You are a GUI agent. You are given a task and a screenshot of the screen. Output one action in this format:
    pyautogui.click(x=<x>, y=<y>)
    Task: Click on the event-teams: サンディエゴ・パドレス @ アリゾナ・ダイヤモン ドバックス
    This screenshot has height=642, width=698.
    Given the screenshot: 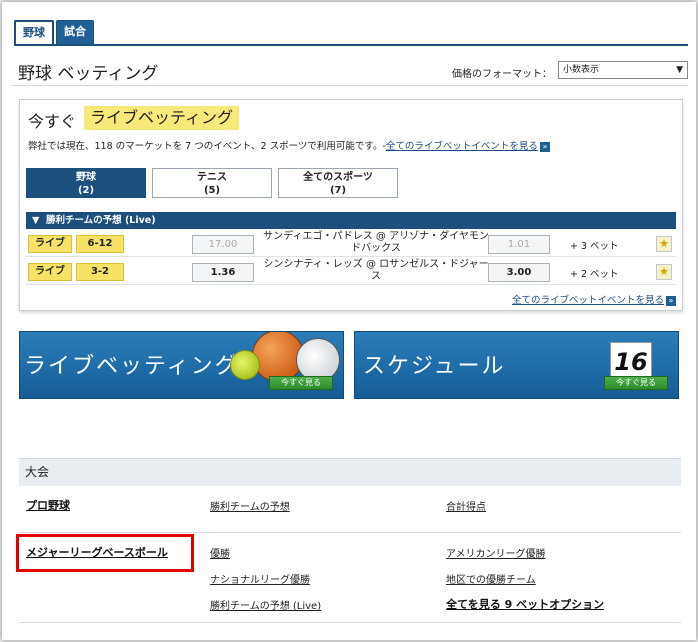 What is the action you would take?
    pyautogui.click(x=376, y=243)
    